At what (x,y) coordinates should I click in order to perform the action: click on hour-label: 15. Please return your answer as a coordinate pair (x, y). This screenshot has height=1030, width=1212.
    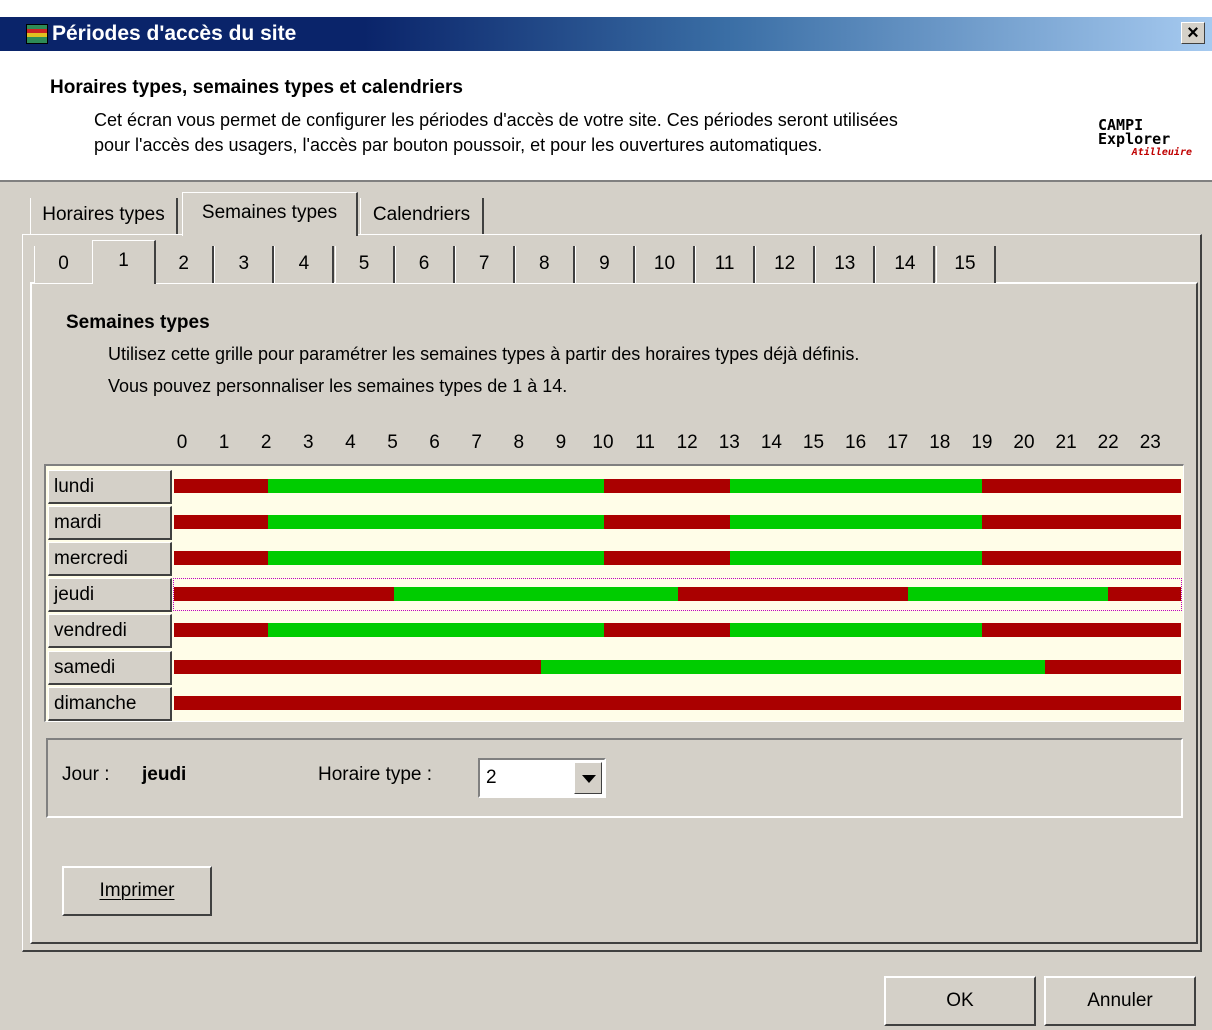
    Looking at the image, I should click on (813, 442).